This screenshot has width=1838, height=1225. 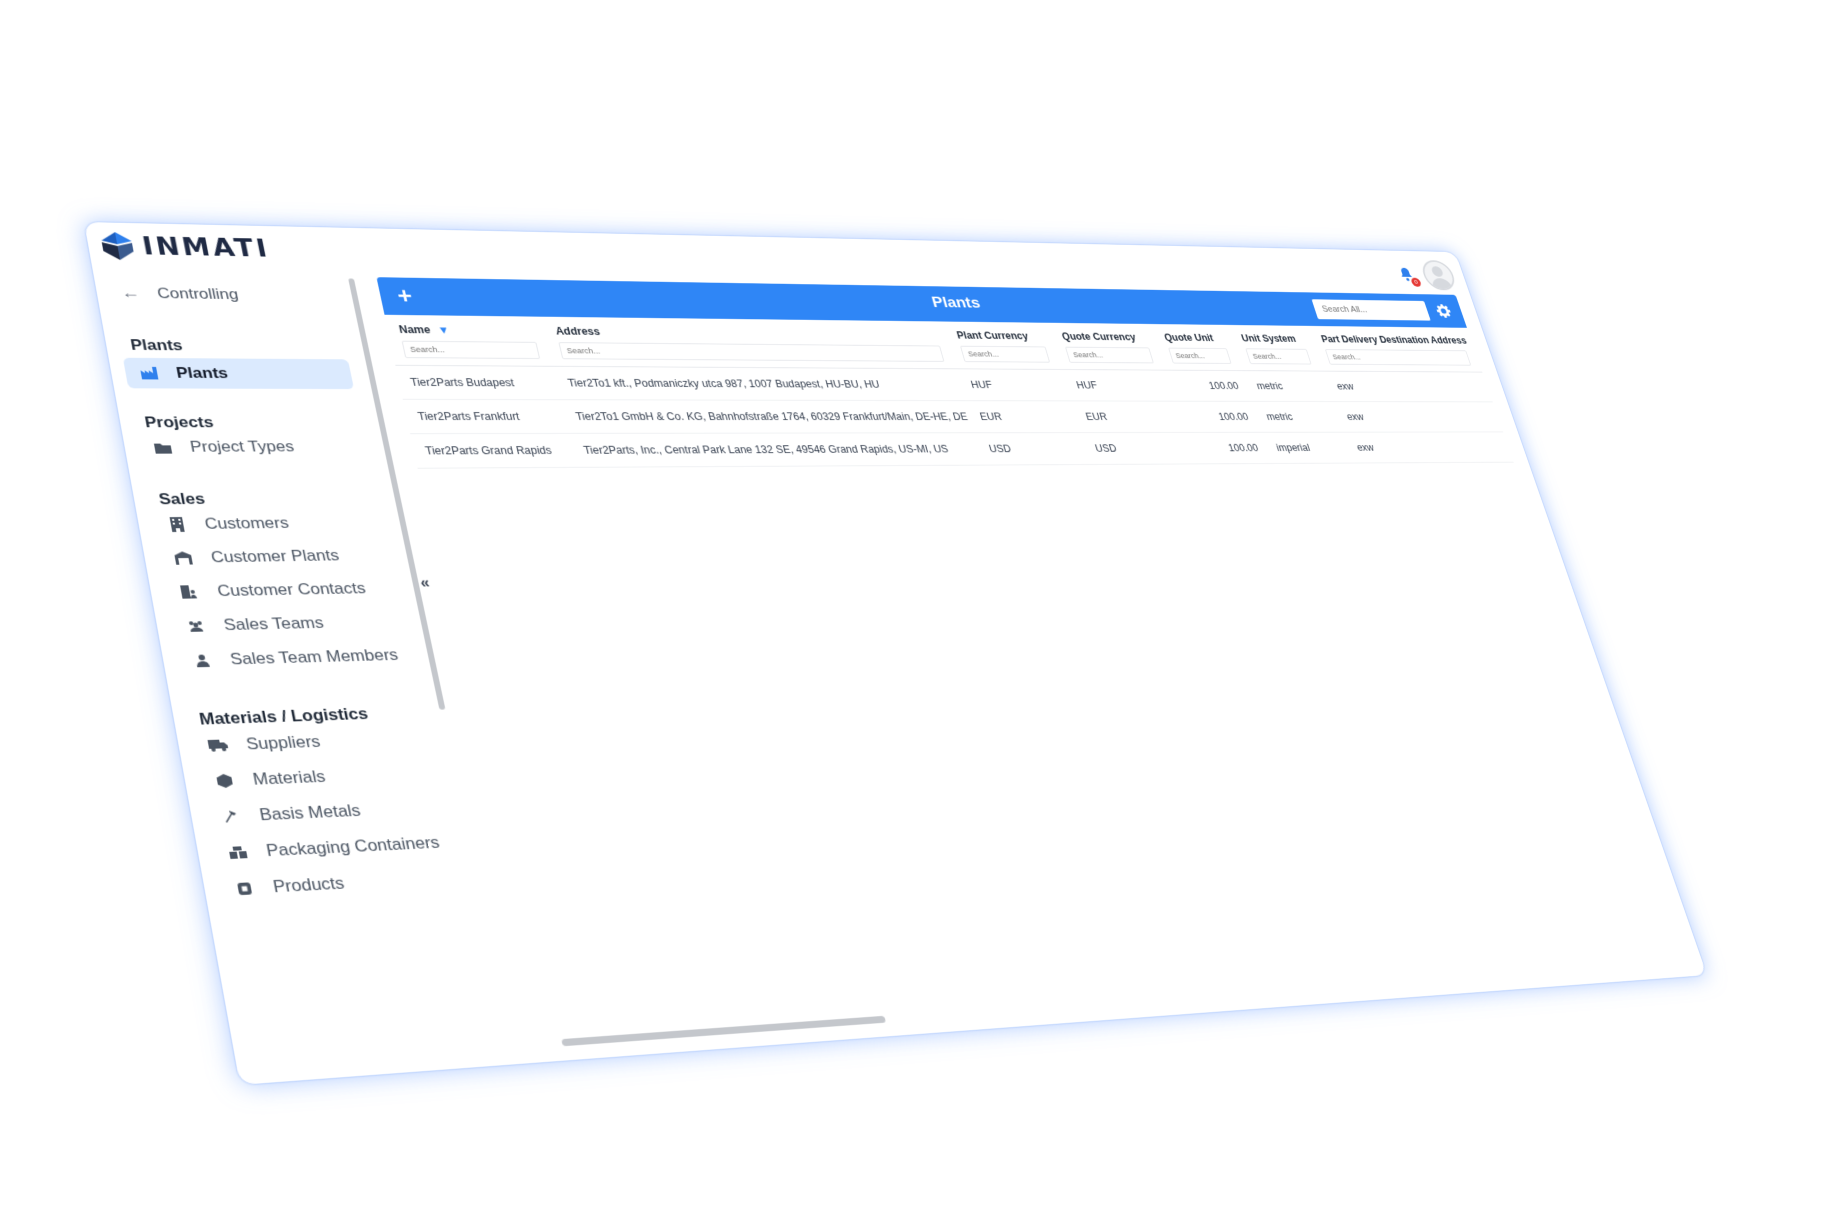 What do you see at coordinates (998, 333) in the screenshot?
I see `column-header-plant-currency: Plant Currency` at bounding box center [998, 333].